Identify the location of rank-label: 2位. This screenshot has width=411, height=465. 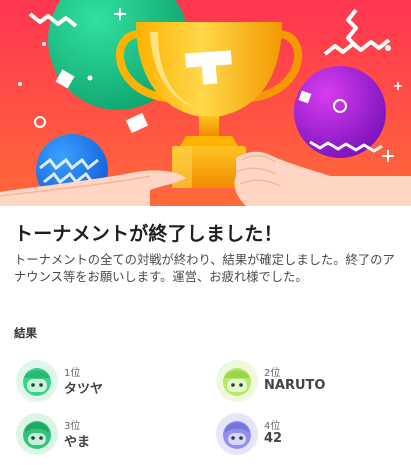
(272, 373).